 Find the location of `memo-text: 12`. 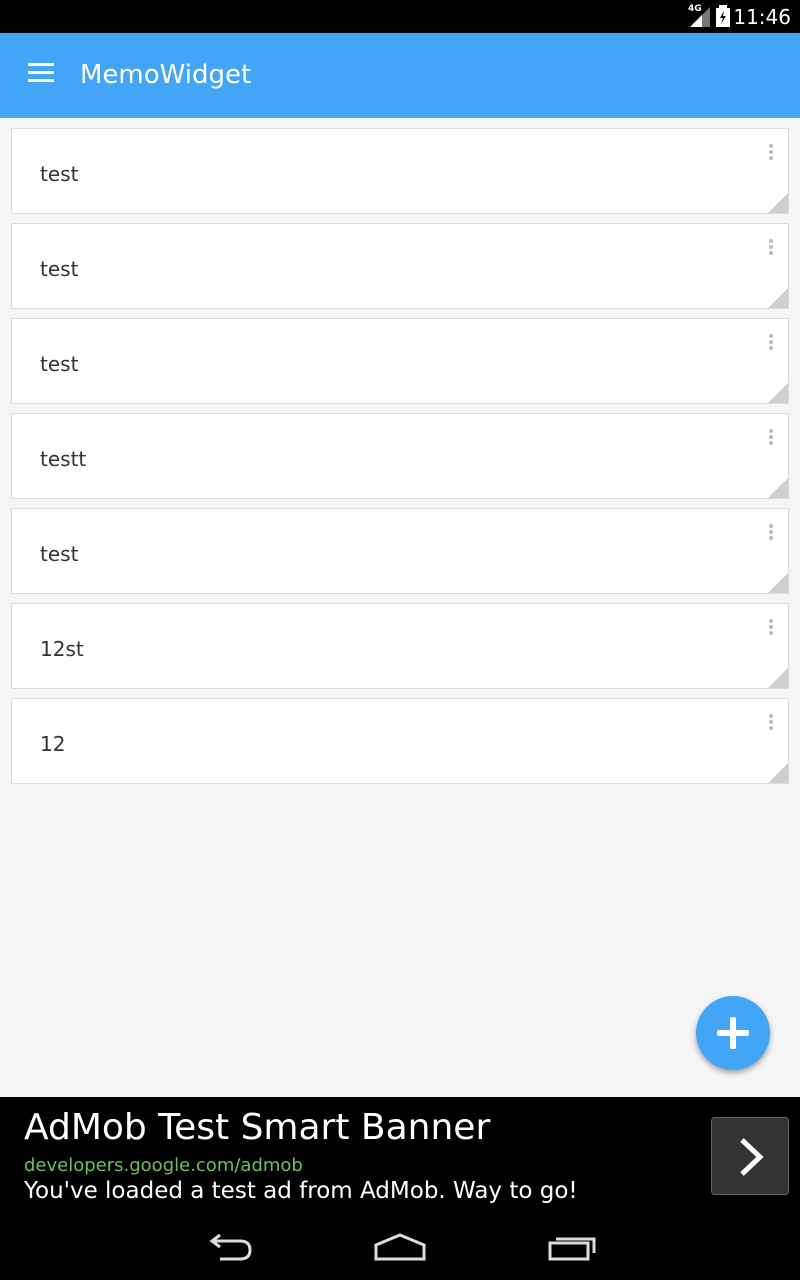

memo-text: 12 is located at coordinates (53, 744).